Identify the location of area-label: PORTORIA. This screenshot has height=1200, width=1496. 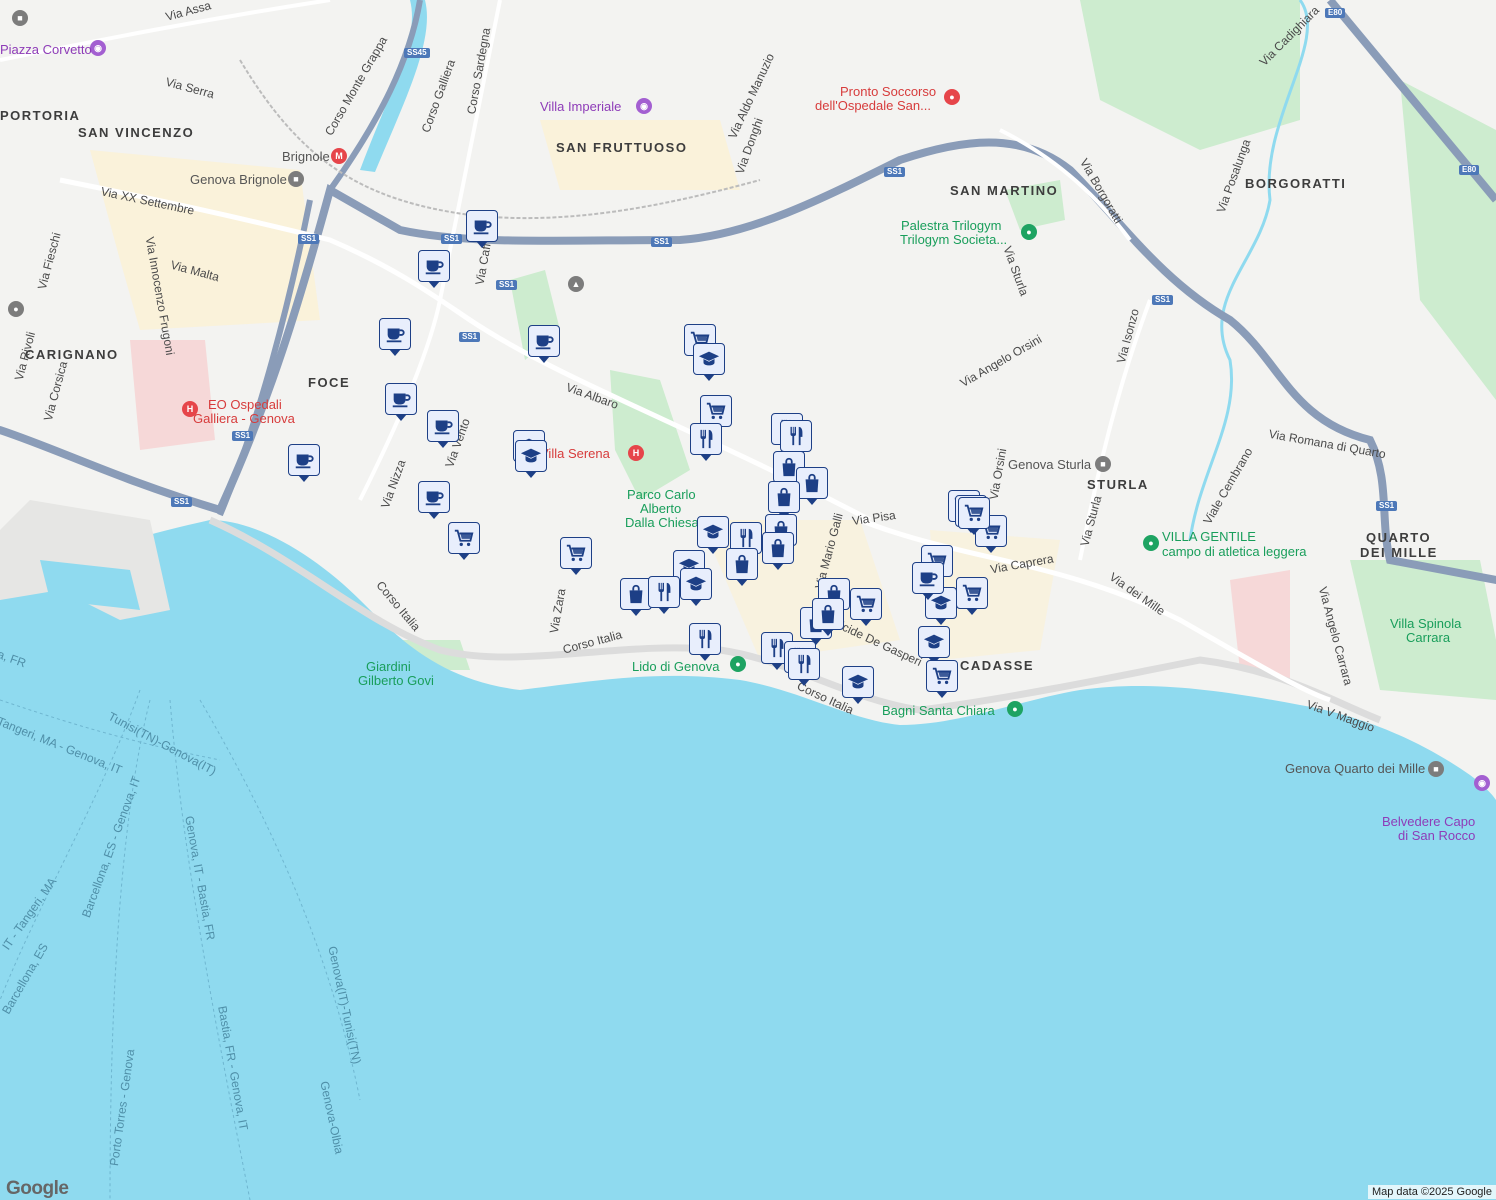
(40, 115).